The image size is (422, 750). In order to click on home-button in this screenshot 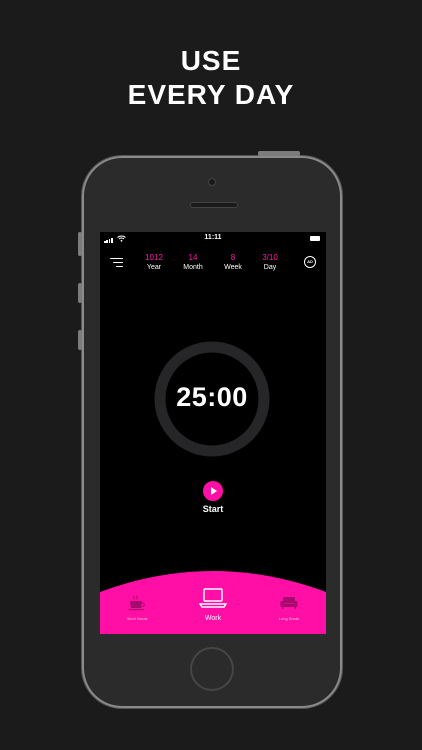, I will do `click(212, 669)`.